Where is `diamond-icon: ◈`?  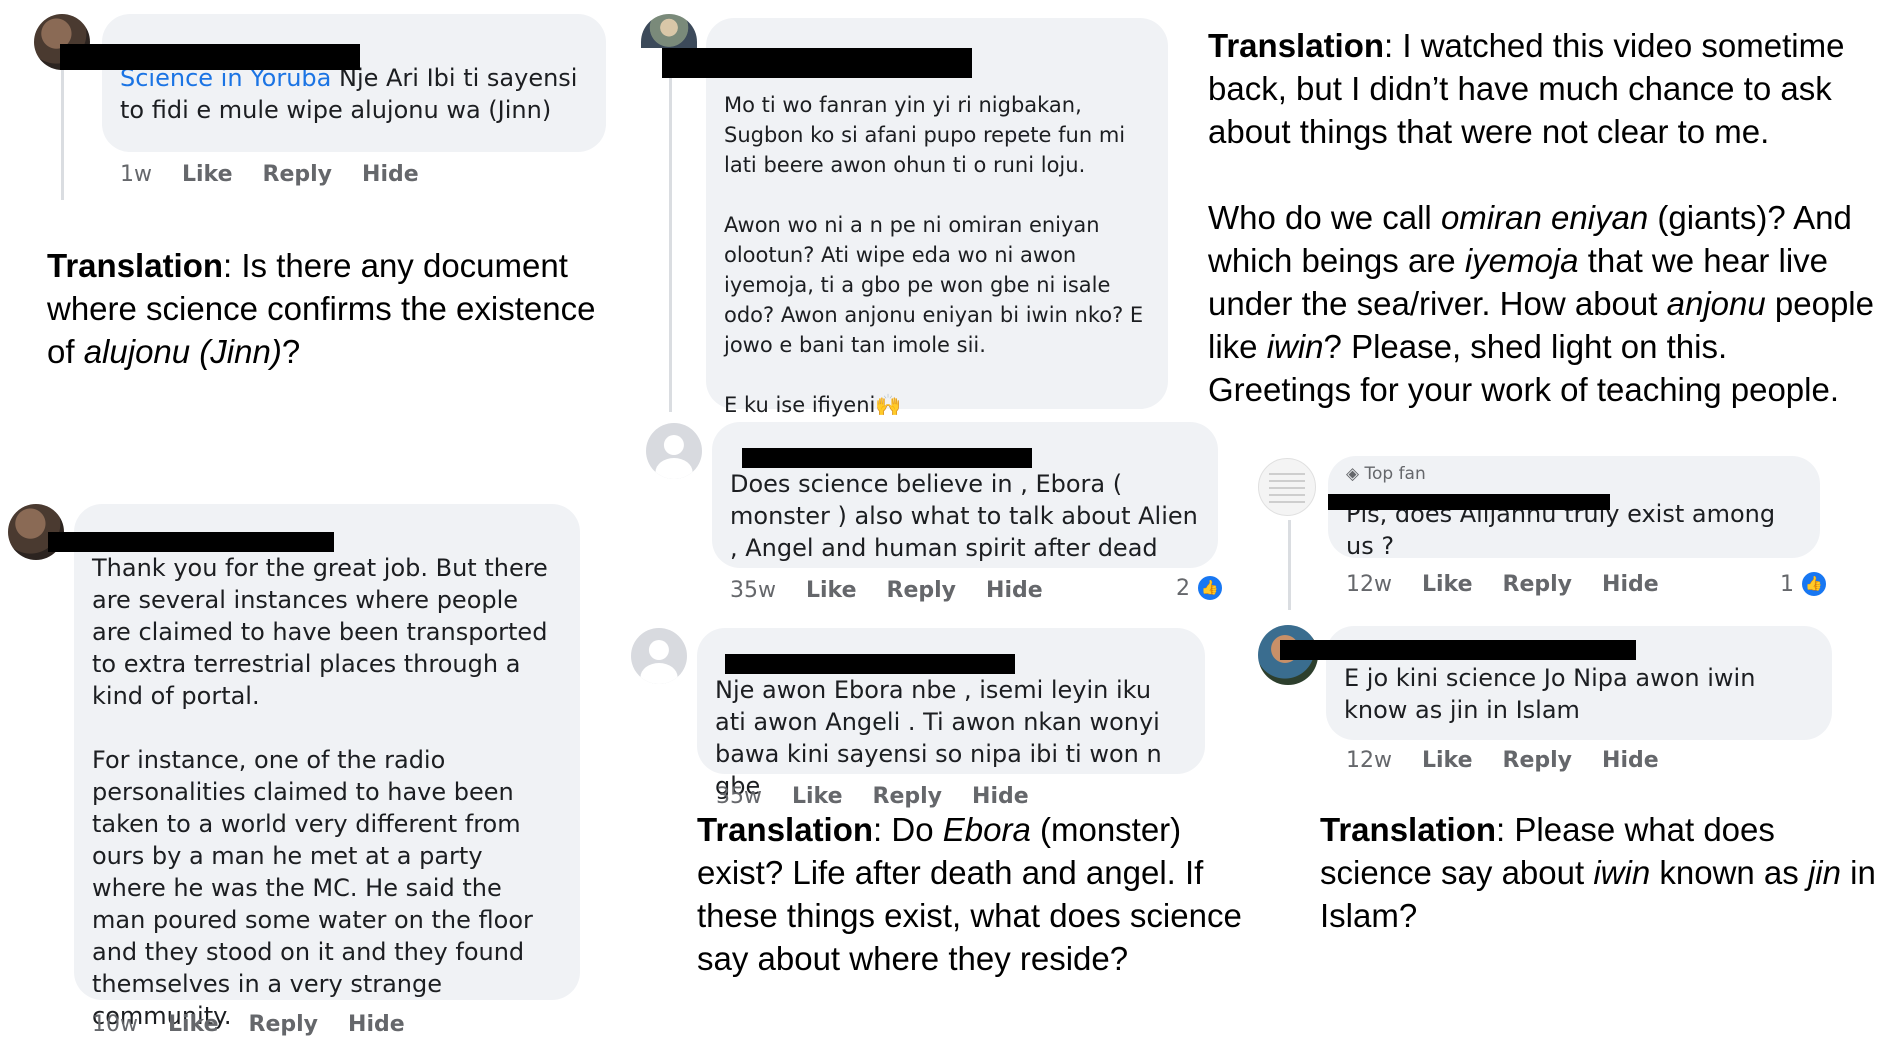 diamond-icon: ◈ is located at coordinates (1355, 474).